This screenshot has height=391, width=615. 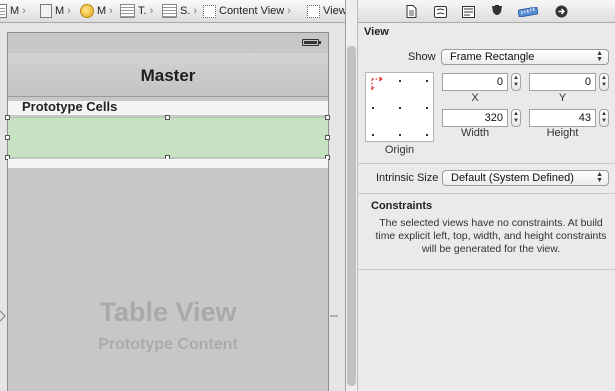 What do you see at coordinates (512, 178) in the screenshot?
I see `intrinsic-size-value: Default (System Defined)` at bounding box center [512, 178].